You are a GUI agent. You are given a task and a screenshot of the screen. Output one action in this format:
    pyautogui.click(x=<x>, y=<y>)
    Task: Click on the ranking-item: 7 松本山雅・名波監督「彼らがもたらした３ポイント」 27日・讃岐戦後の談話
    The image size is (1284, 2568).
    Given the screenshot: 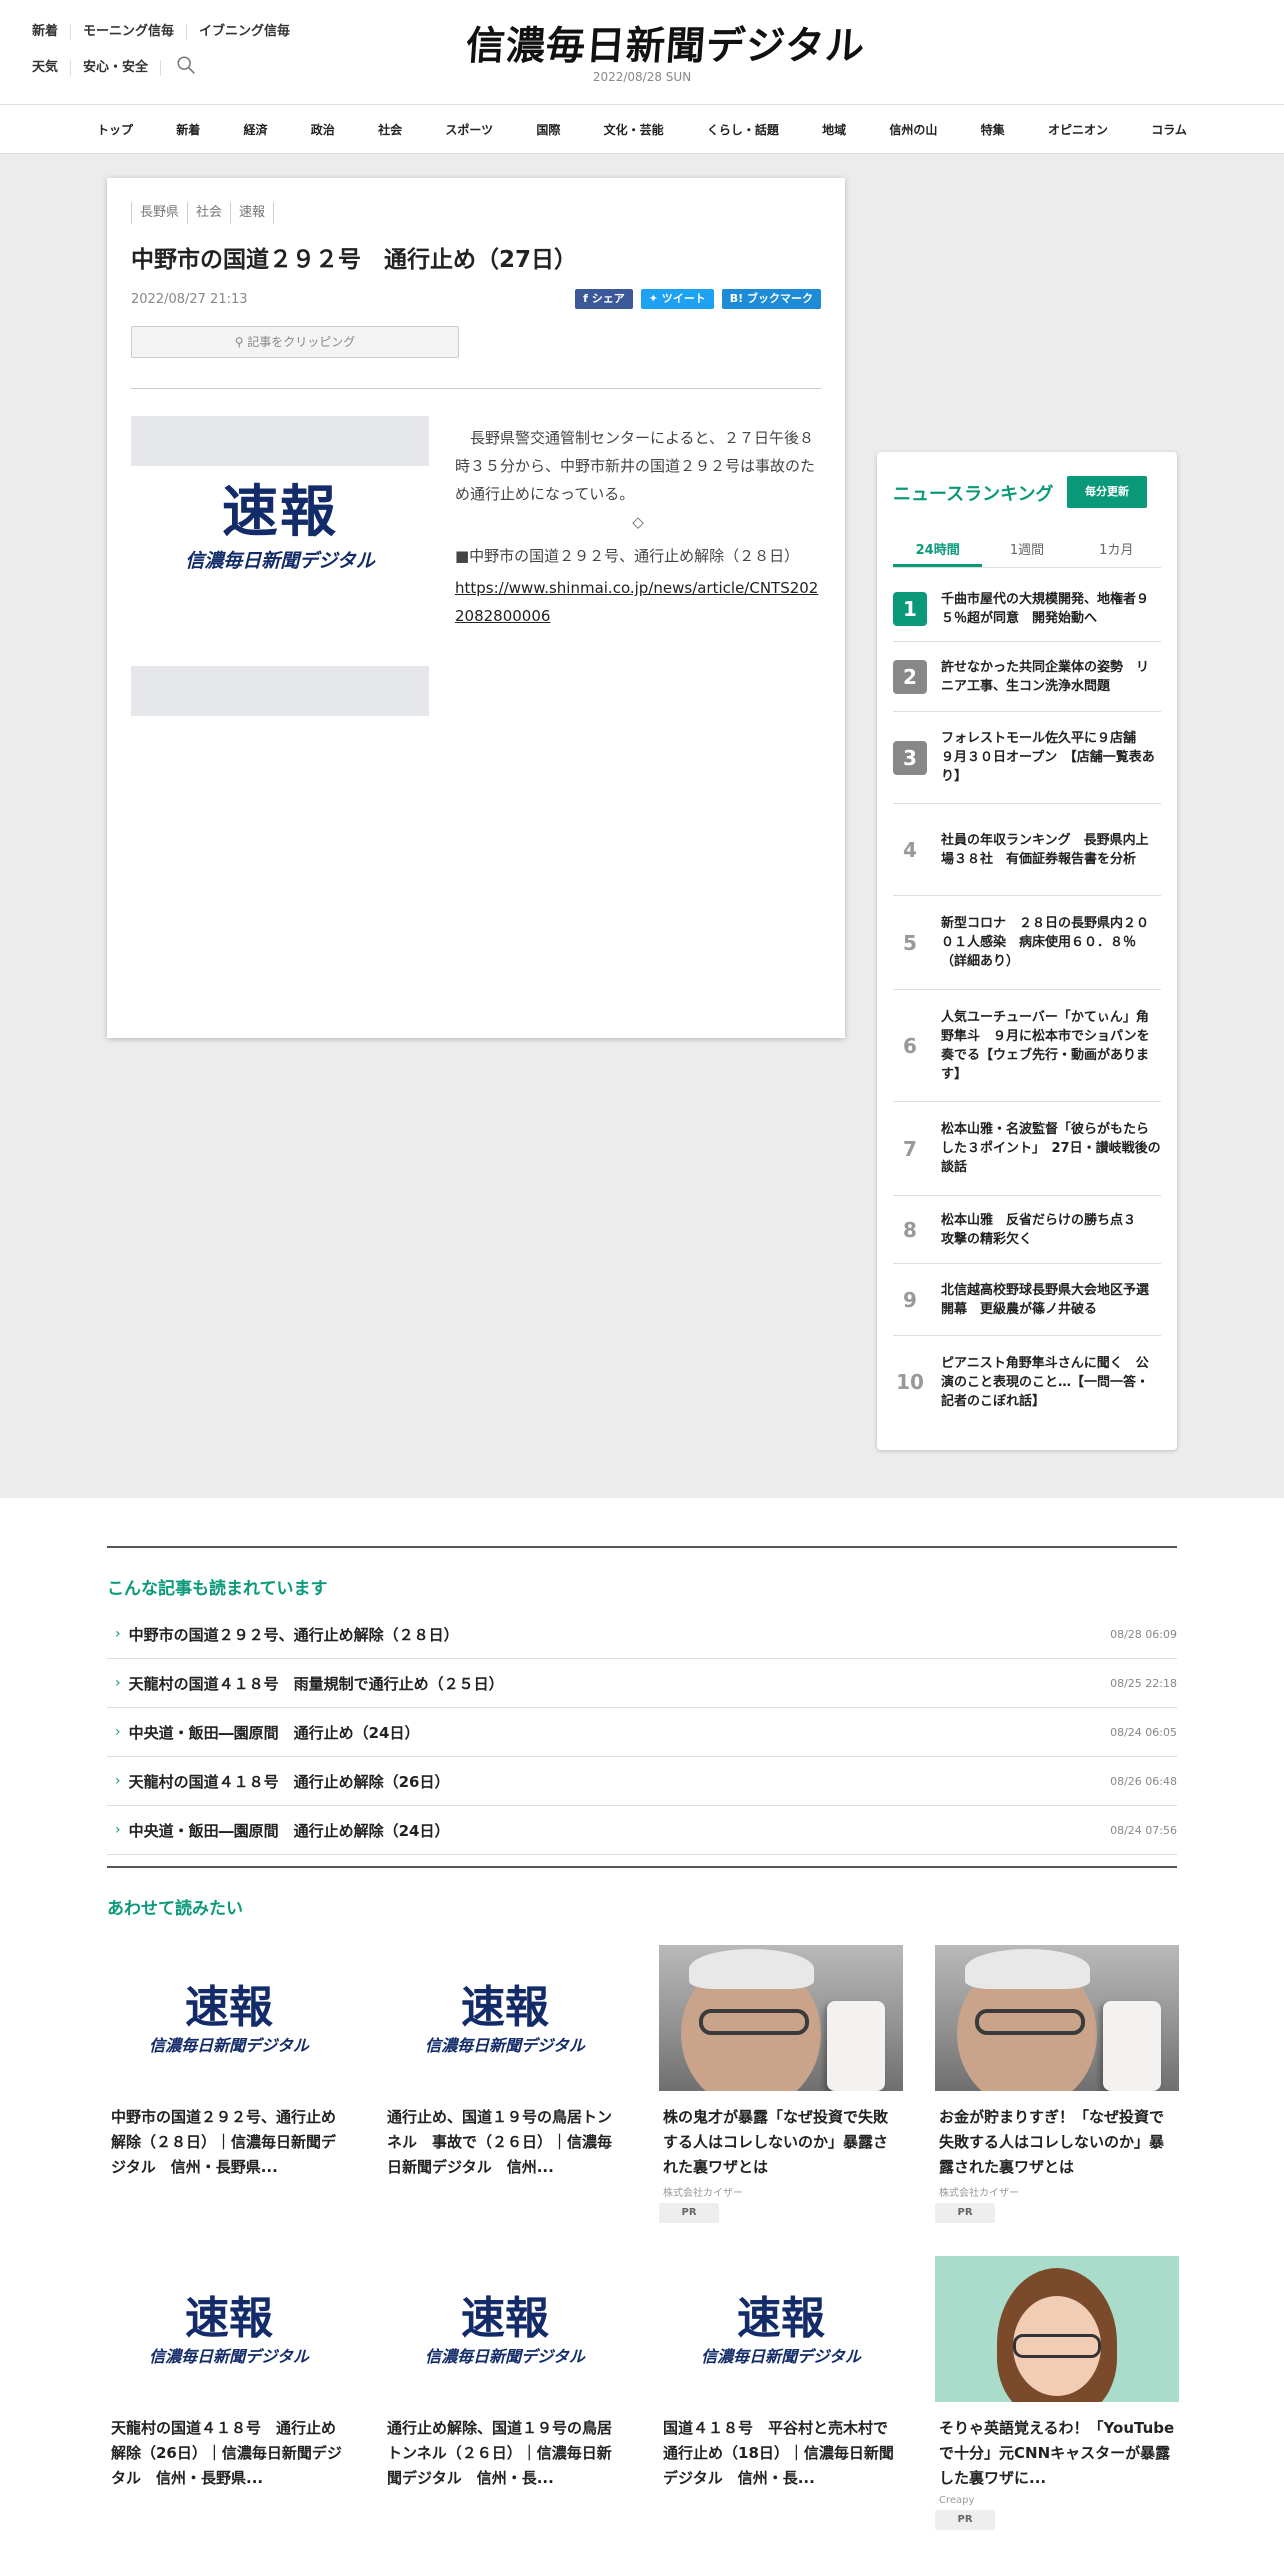 What is the action you would take?
    pyautogui.click(x=1027, y=1149)
    